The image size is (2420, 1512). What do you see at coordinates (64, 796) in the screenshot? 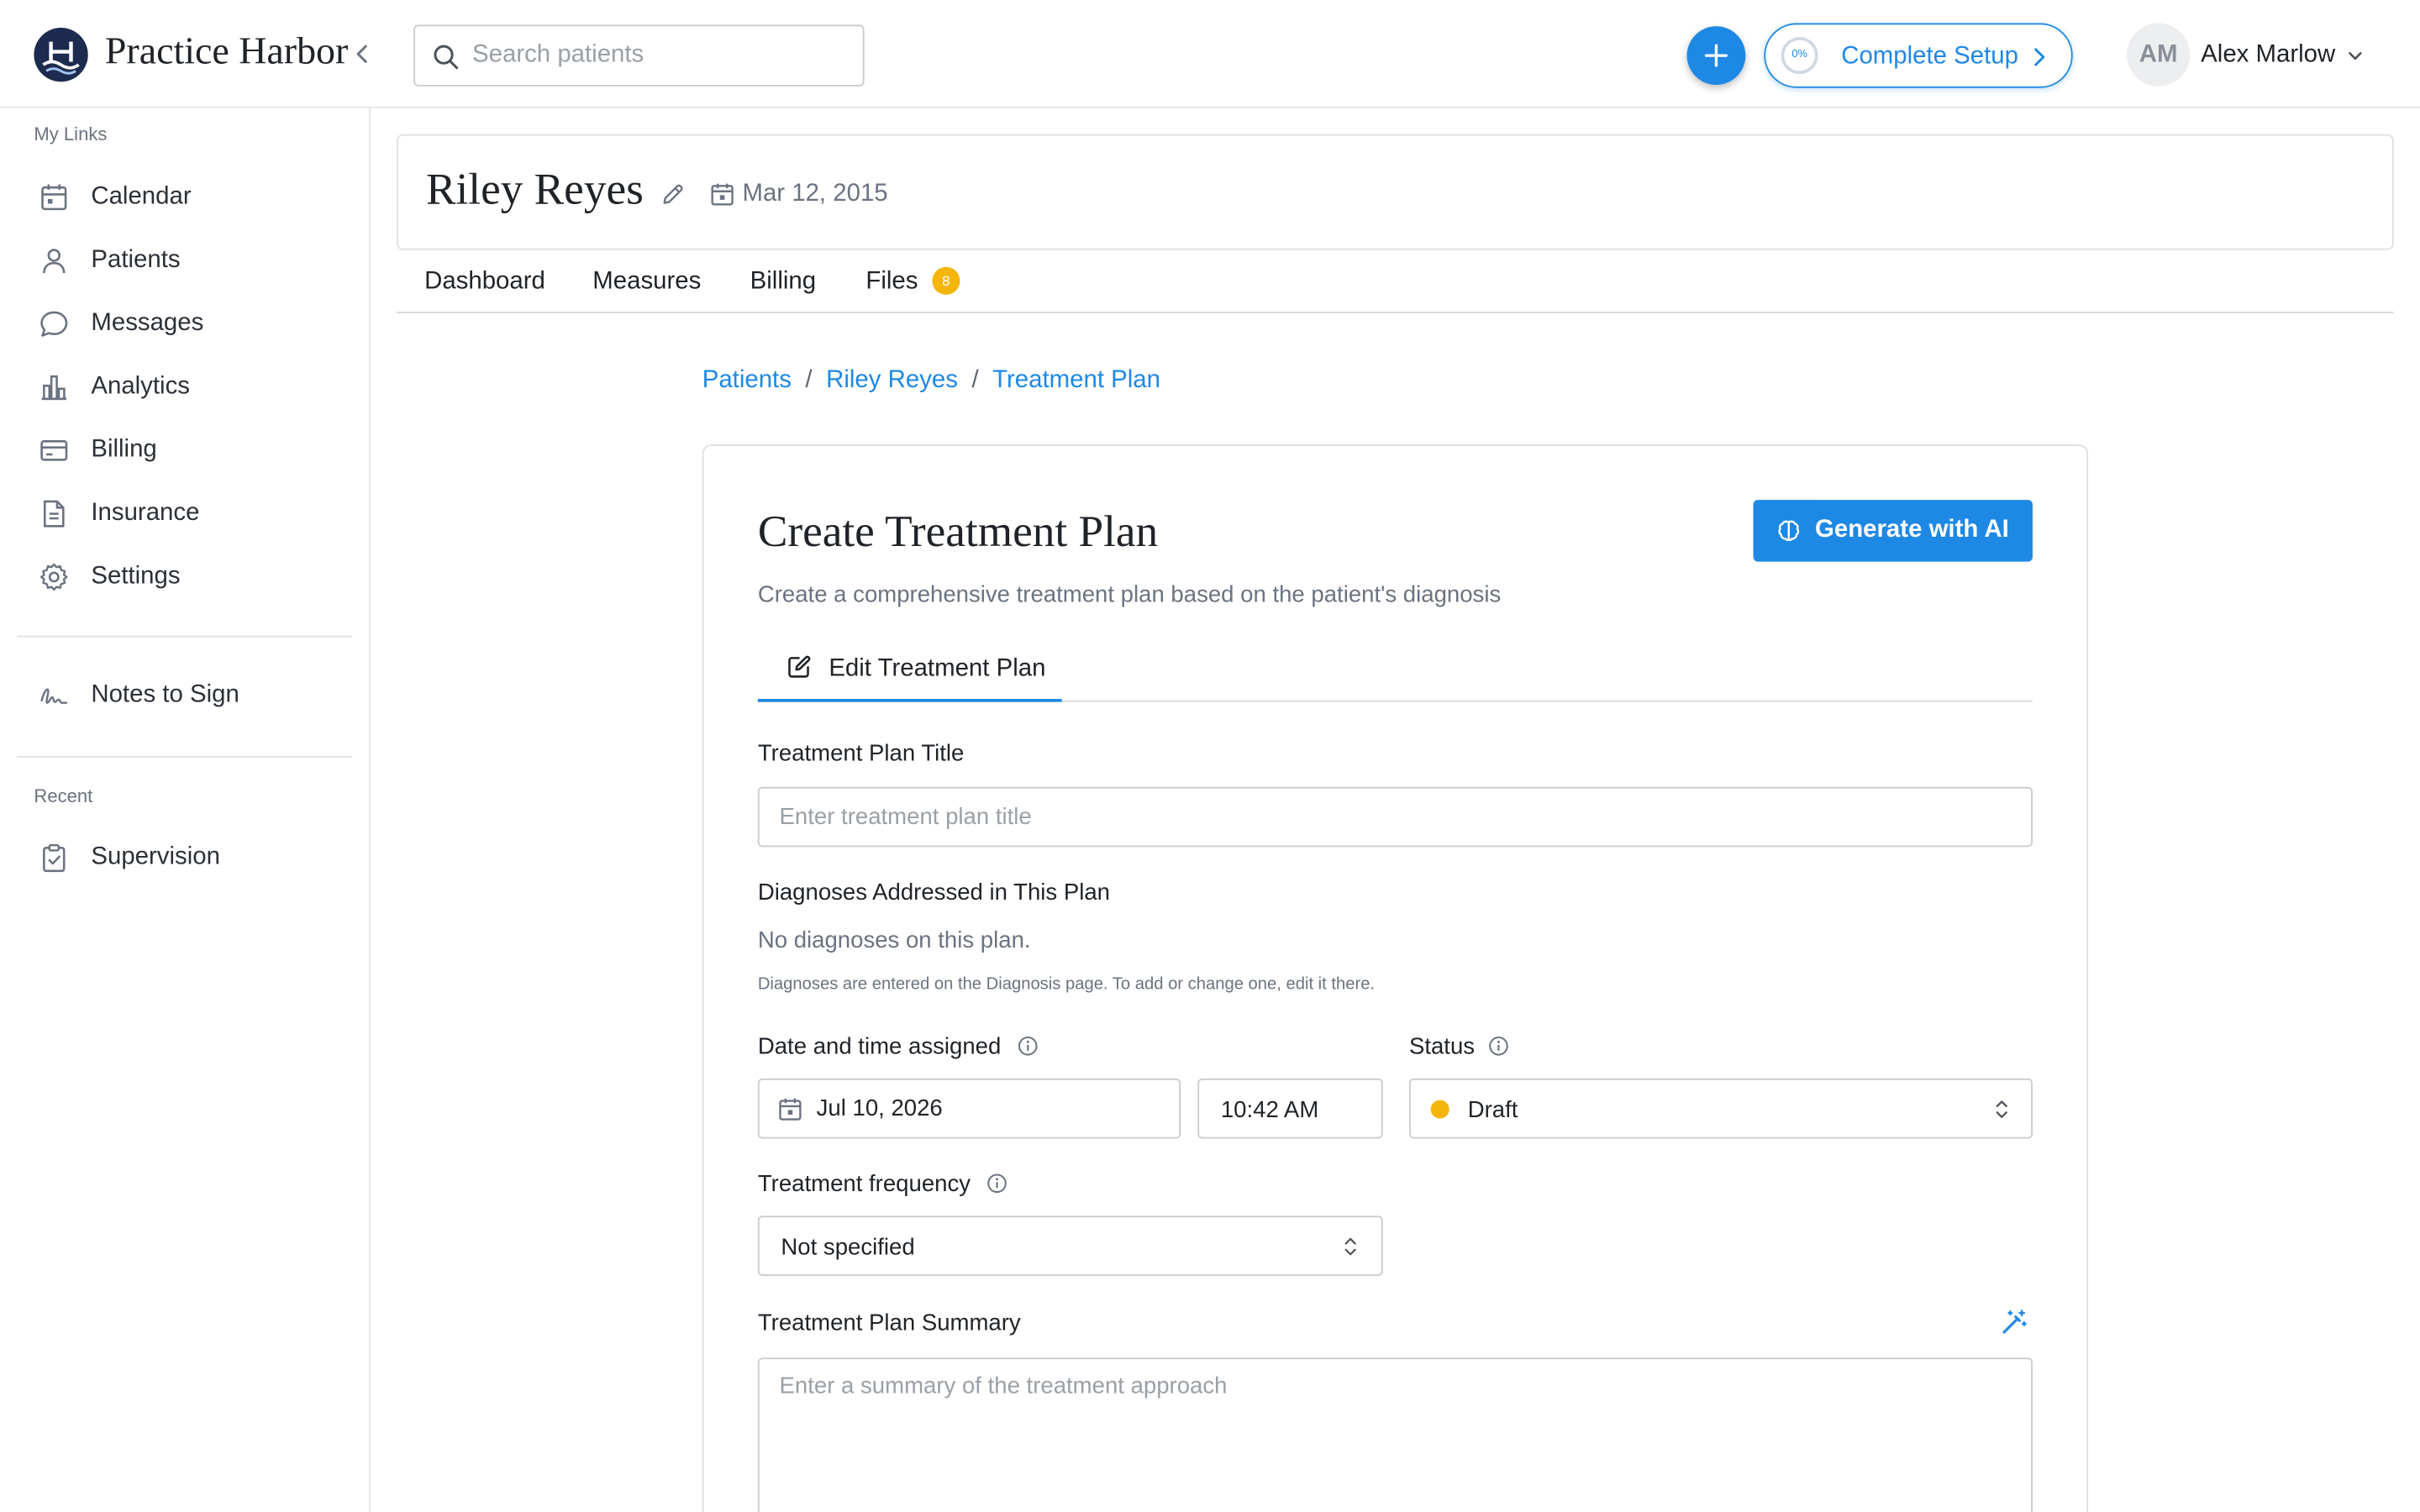
I see `section-recent: Recent` at bounding box center [64, 796].